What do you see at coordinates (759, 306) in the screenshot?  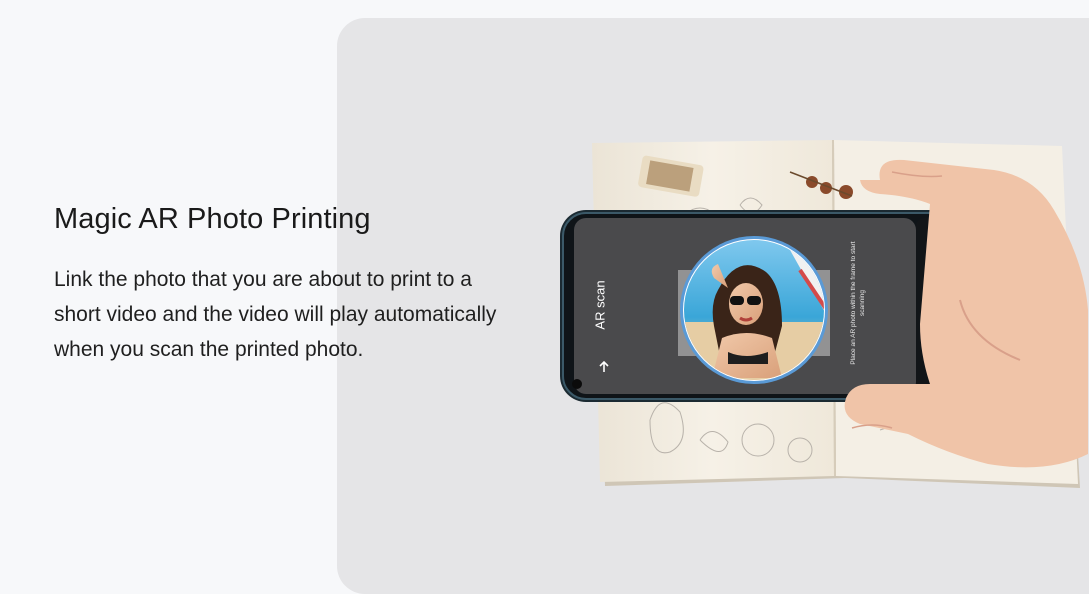 I see `smartphone` at bounding box center [759, 306].